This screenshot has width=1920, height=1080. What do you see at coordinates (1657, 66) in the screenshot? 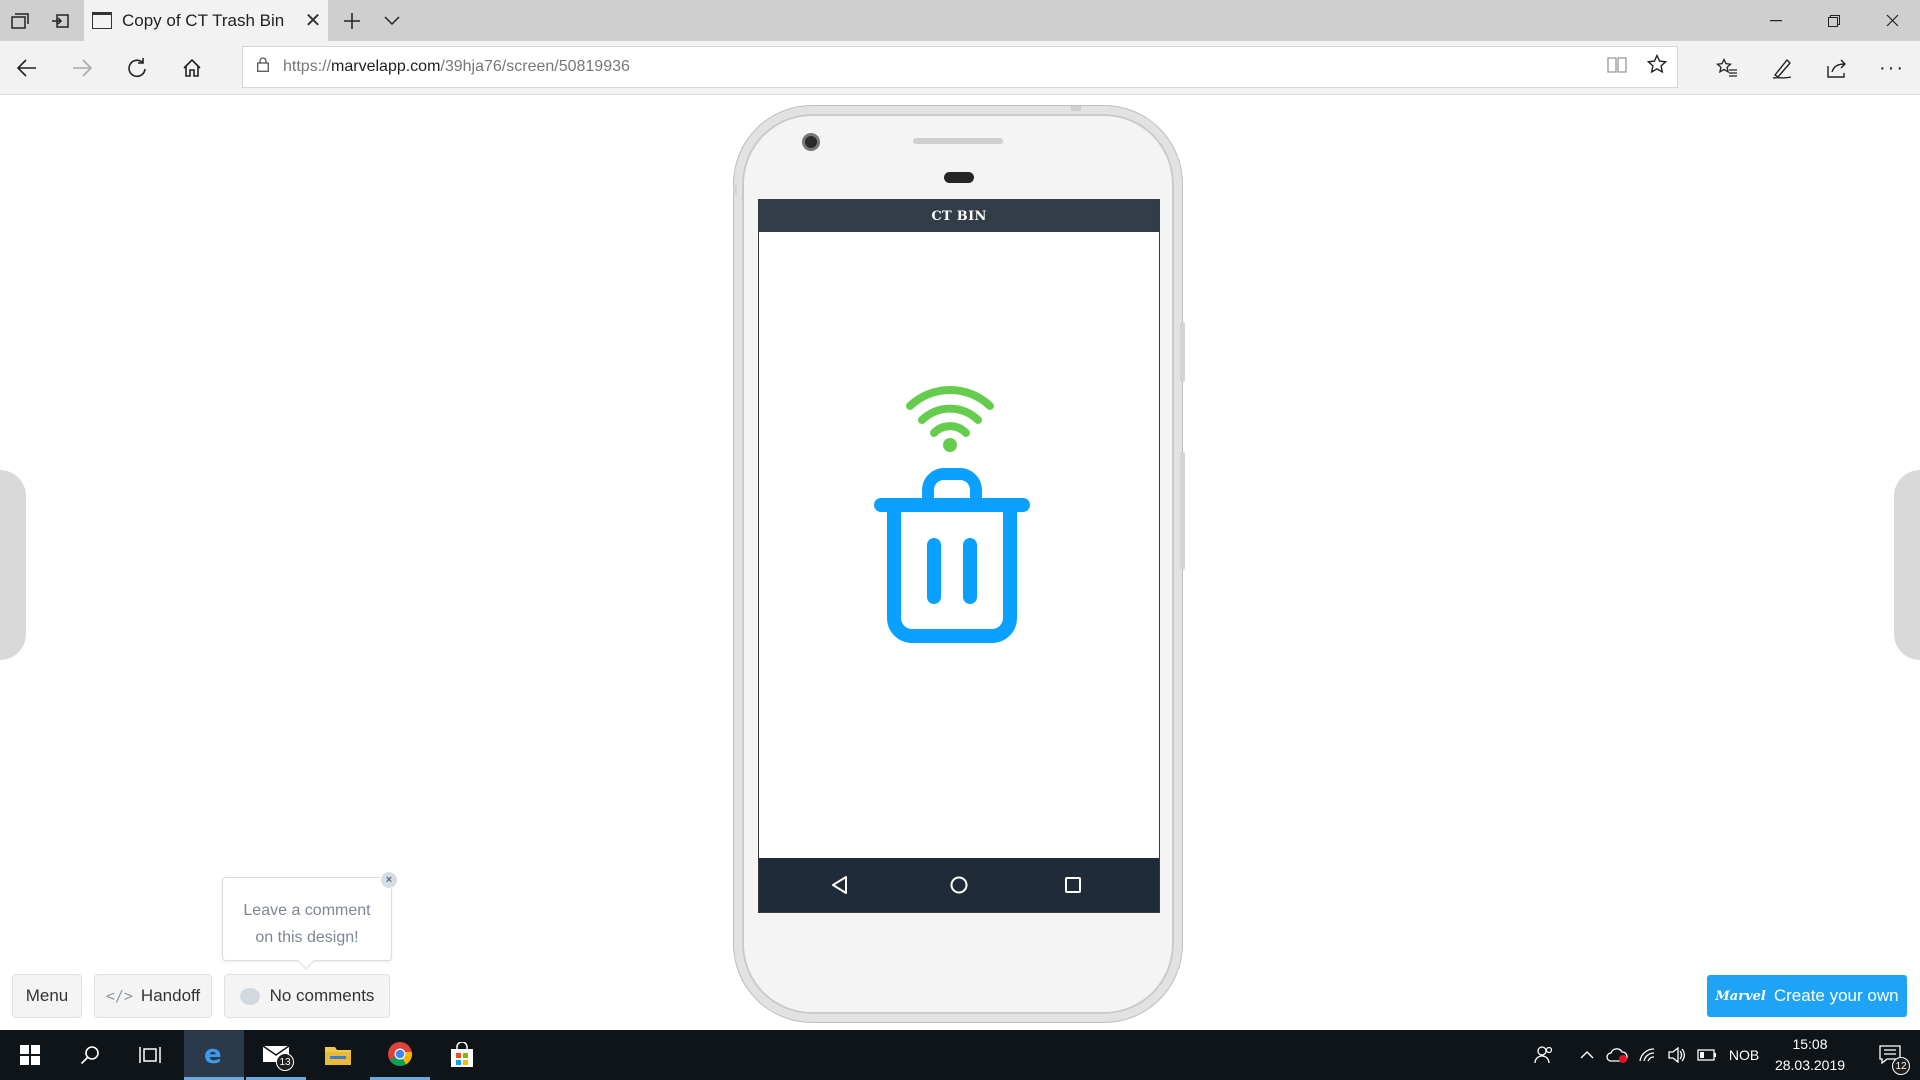
I see `favorite-star-icon` at bounding box center [1657, 66].